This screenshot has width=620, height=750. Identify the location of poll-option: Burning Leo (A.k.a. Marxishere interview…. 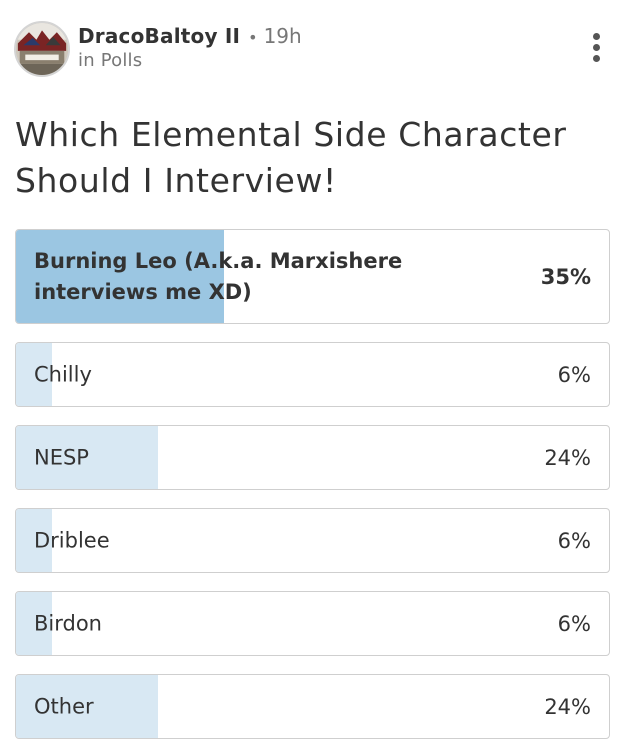
(312, 276).